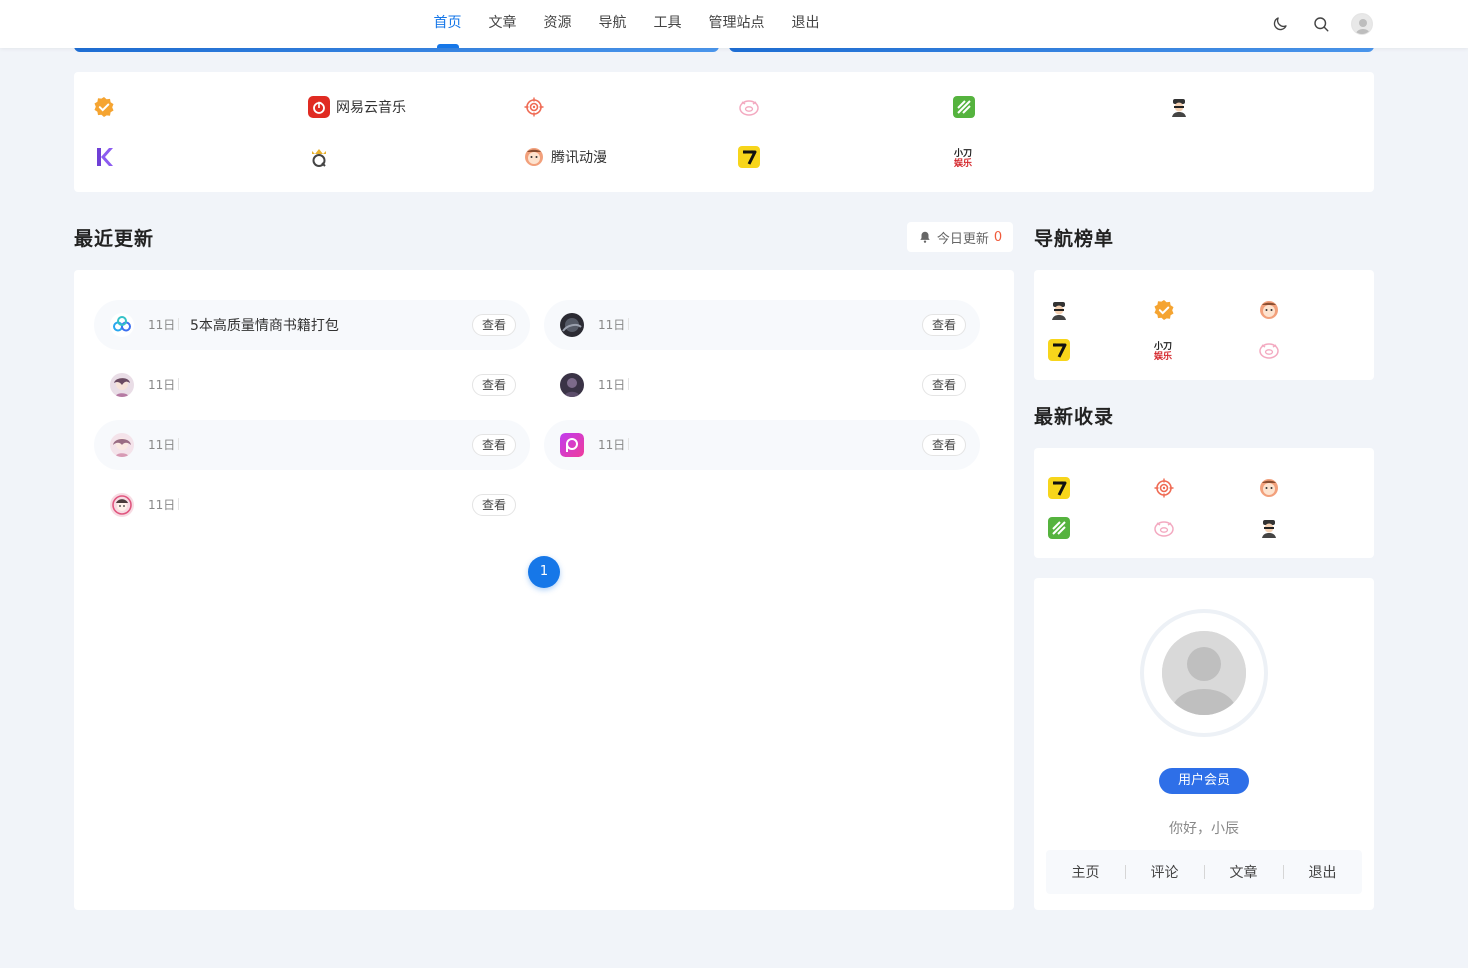 This screenshot has height=968, width=1468. Describe the element at coordinates (544, 572) in the screenshot. I see `page-button-1: 1` at that location.